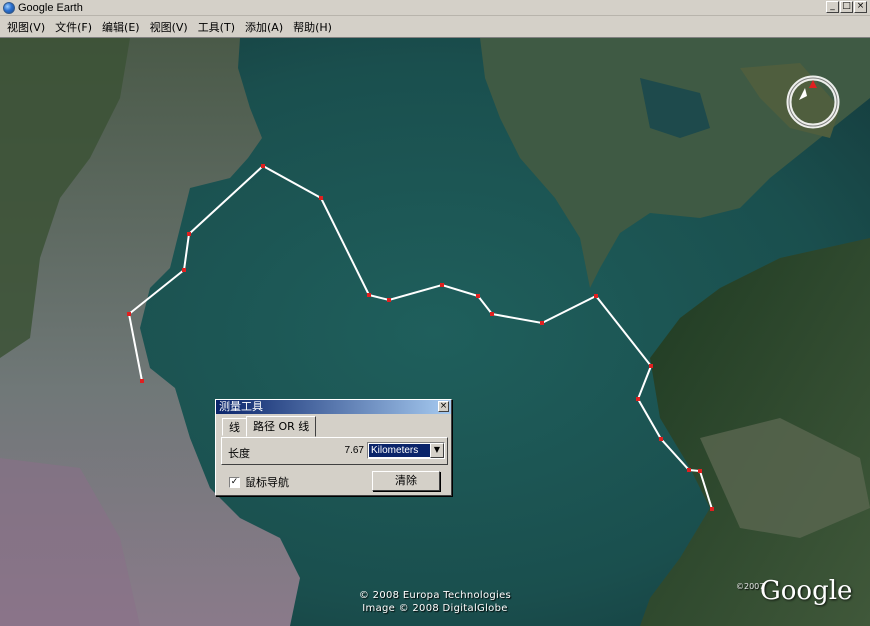 Image resolution: width=870 pixels, height=626 pixels. What do you see at coordinates (399, 450) in the screenshot?
I see `unit-selected-value: Kilometers` at bounding box center [399, 450].